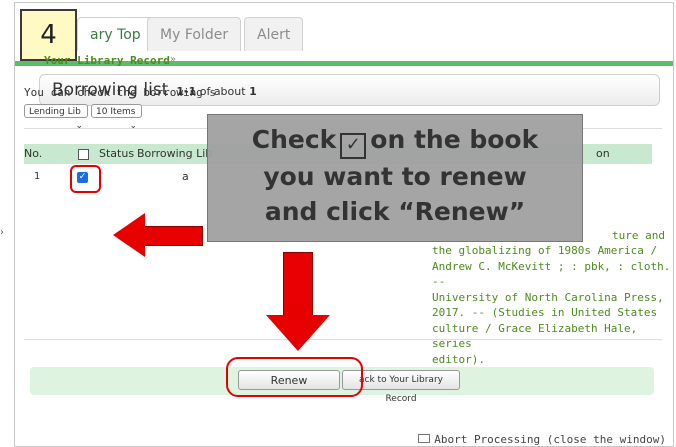 The width and height of the screenshot is (676, 447). I want to click on tab-my-folder: My Folder, so click(194, 34).